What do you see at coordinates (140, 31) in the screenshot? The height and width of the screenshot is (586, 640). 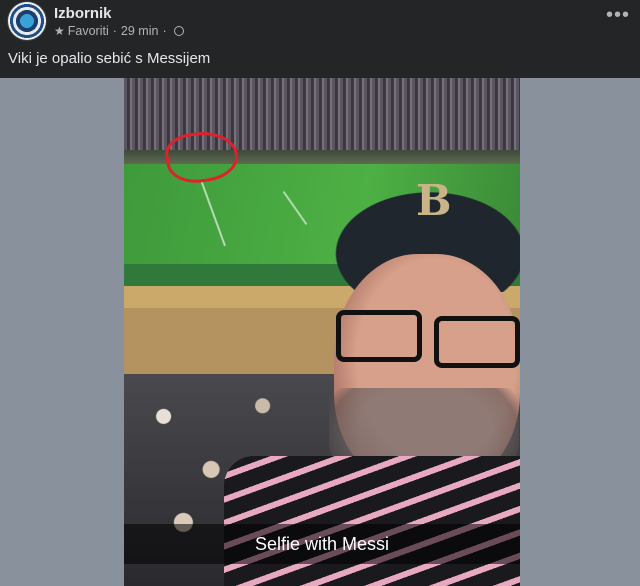 I see `post-time: 29 min` at bounding box center [140, 31].